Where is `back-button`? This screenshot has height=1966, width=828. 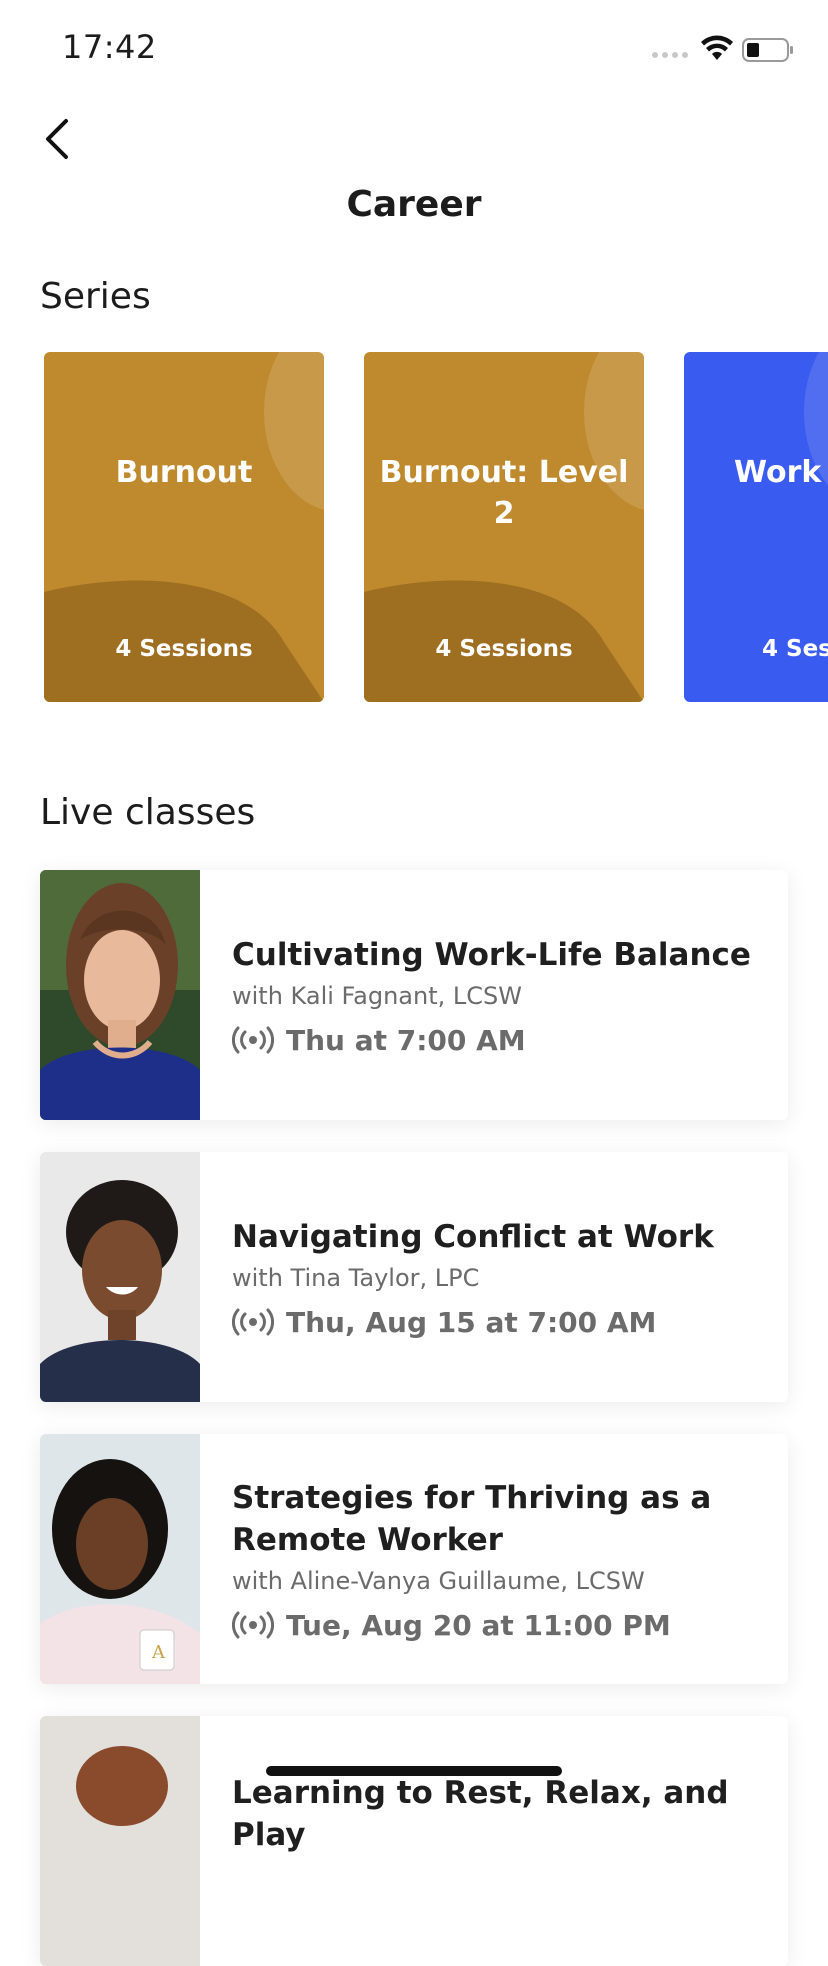
back-button is located at coordinates (56, 139).